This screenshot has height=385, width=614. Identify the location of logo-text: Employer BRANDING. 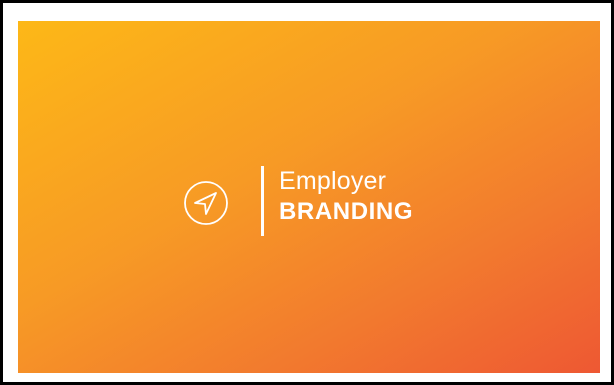
(346, 196).